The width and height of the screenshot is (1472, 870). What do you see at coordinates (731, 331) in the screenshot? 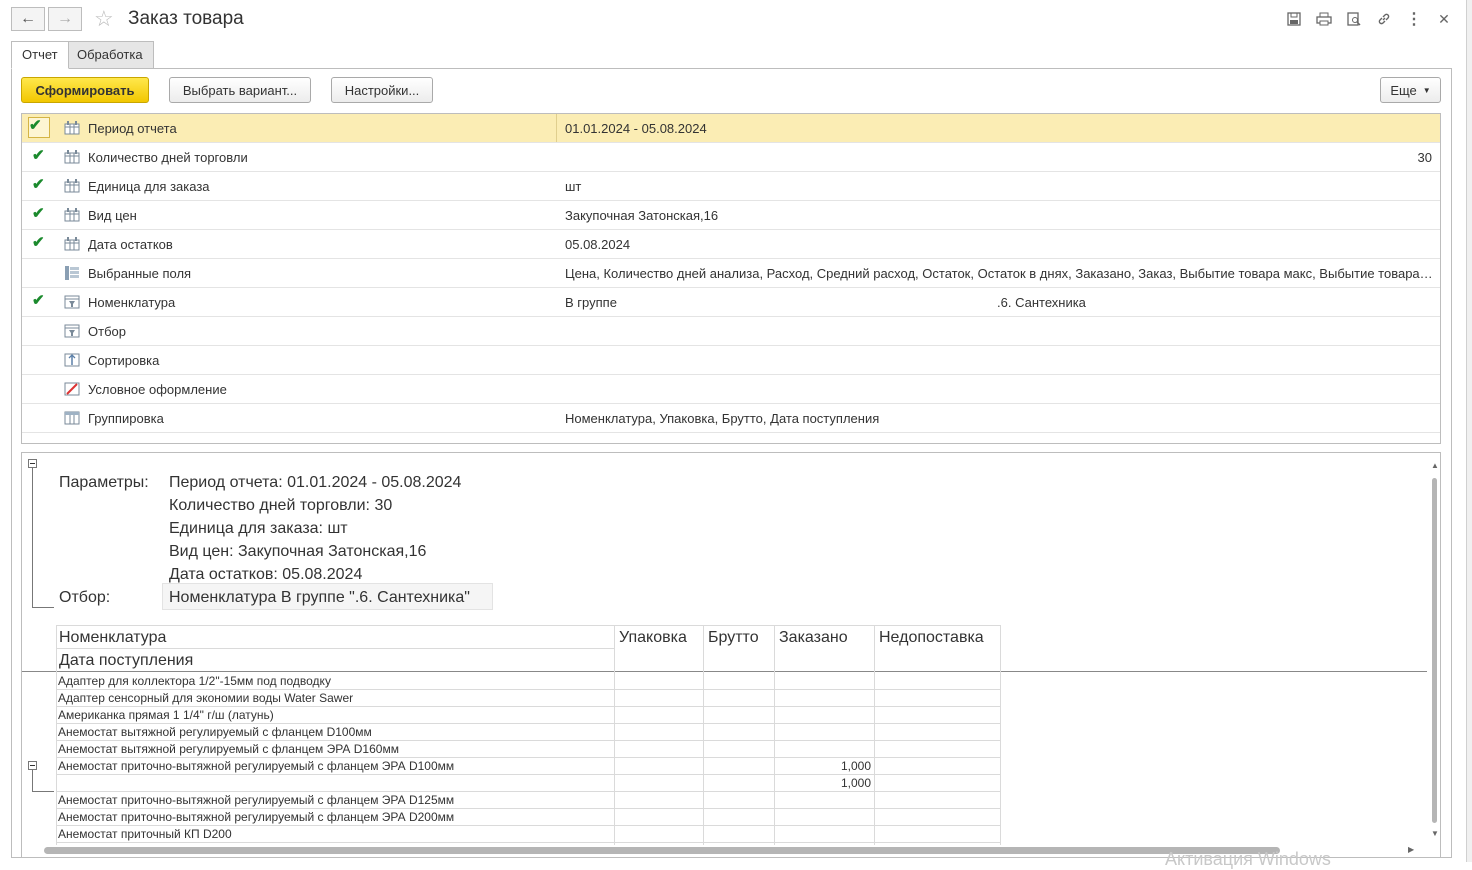
I see `settings-row-filter: Отбор` at bounding box center [731, 331].